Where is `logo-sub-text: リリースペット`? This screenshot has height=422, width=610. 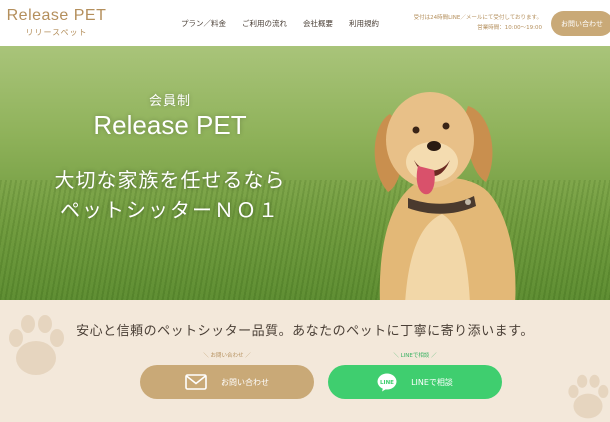
logo-sub-text: リリースペット is located at coordinates (56, 32).